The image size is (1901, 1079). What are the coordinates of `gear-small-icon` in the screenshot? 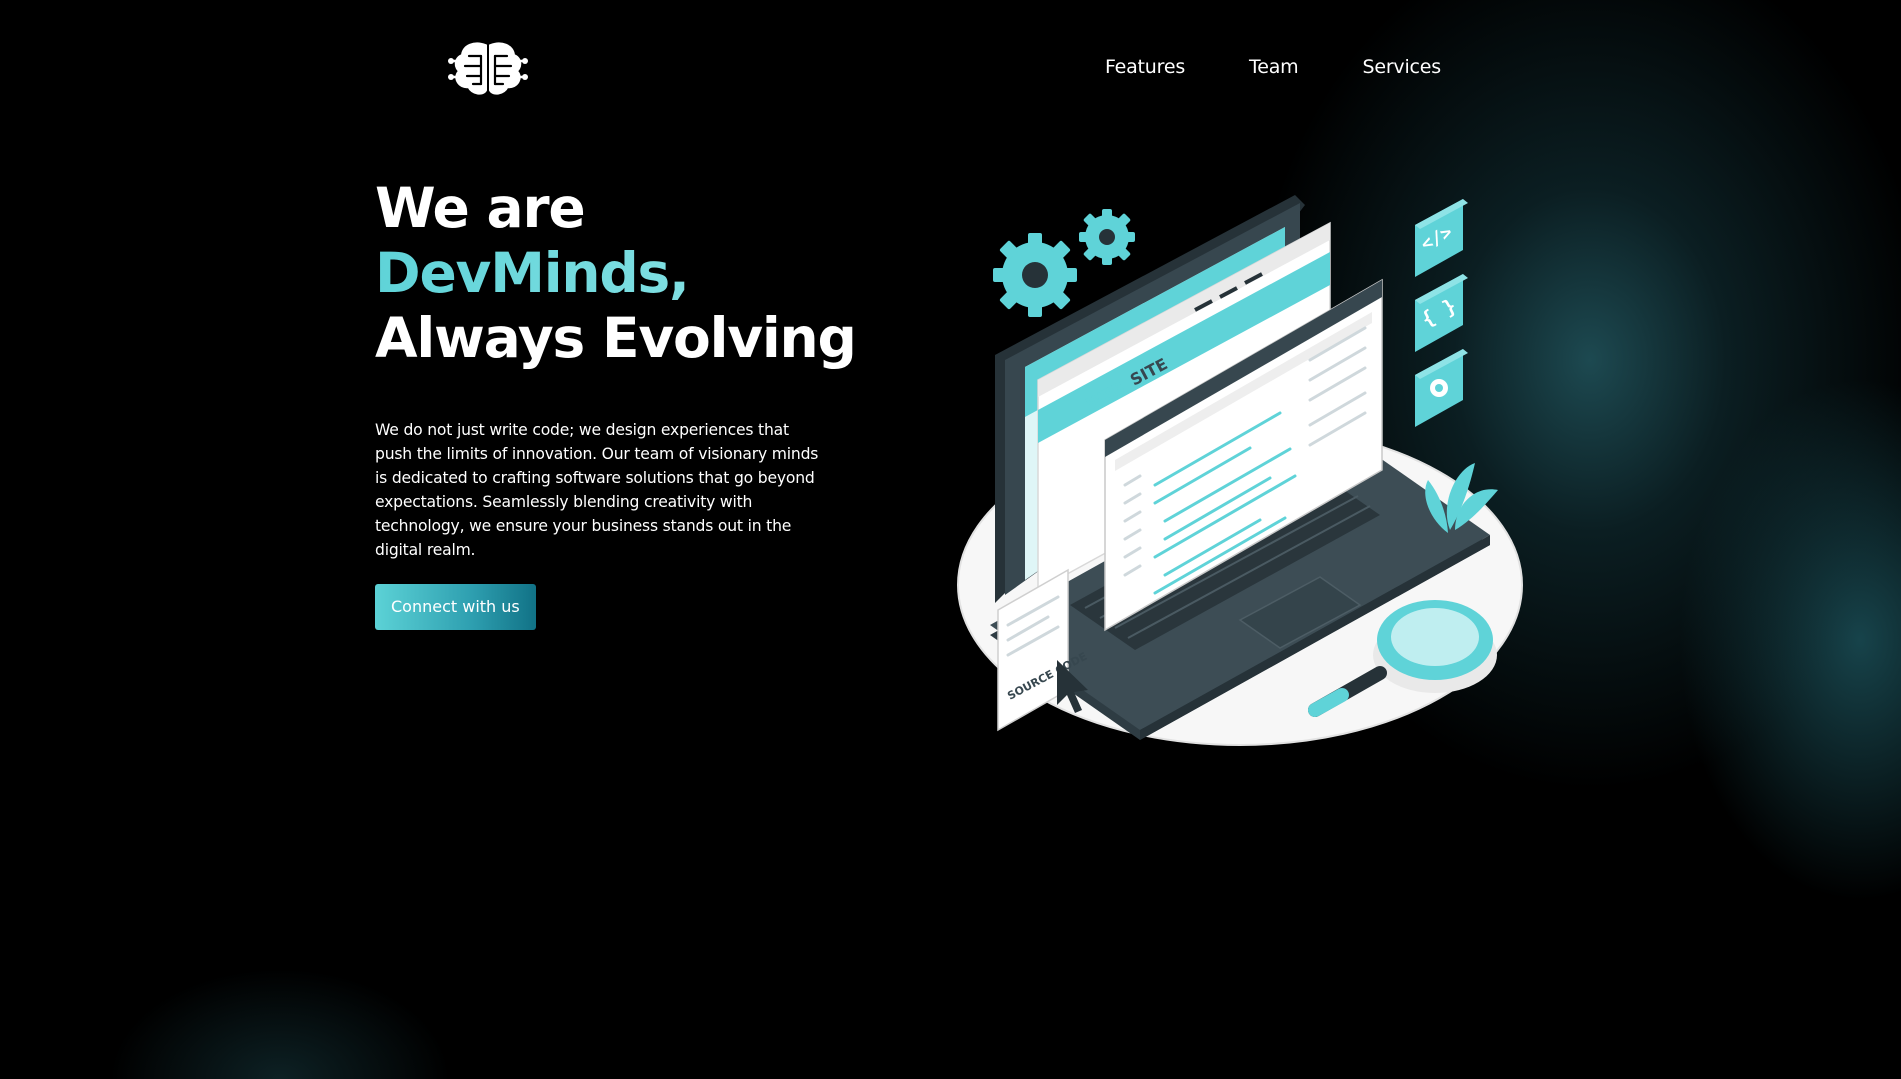 It's located at (1107, 237).